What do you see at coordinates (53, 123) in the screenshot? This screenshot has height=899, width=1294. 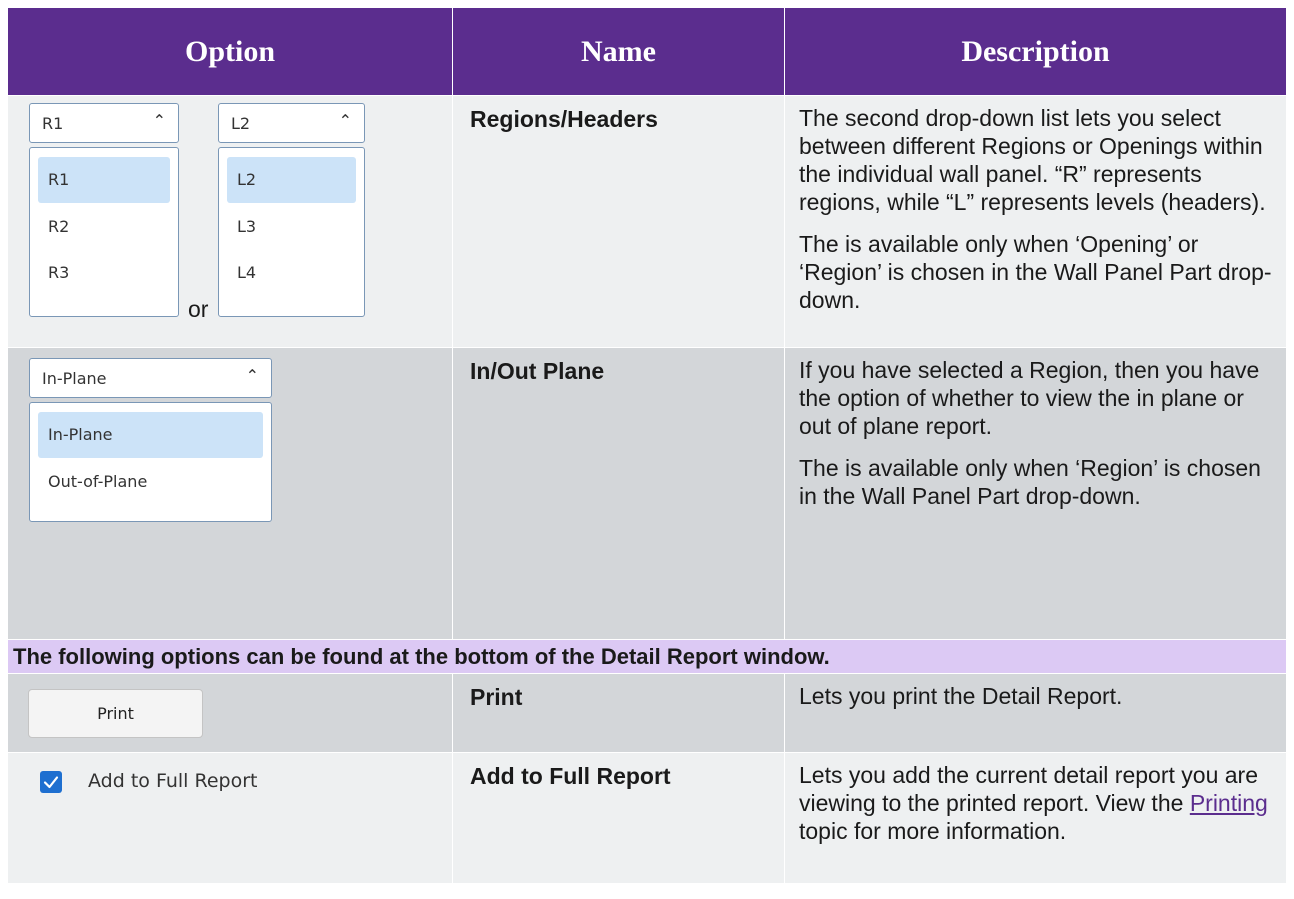 I see `region-dropdown-value: R1` at bounding box center [53, 123].